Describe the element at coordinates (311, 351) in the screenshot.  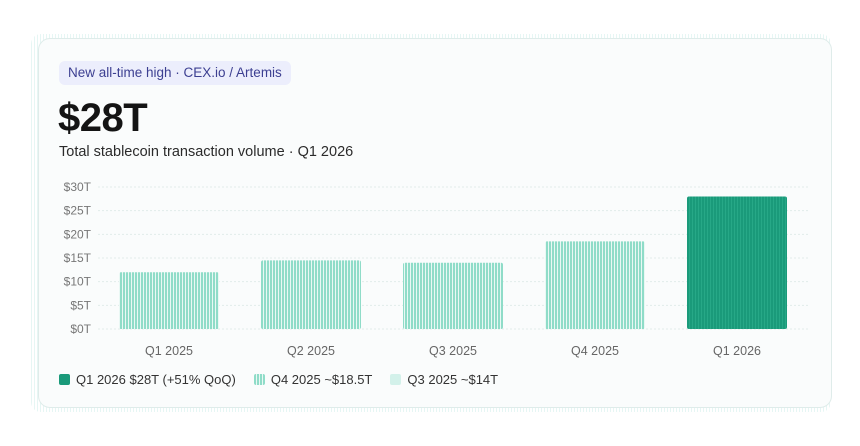
I see `x-tick-label: Q2 2025` at that location.